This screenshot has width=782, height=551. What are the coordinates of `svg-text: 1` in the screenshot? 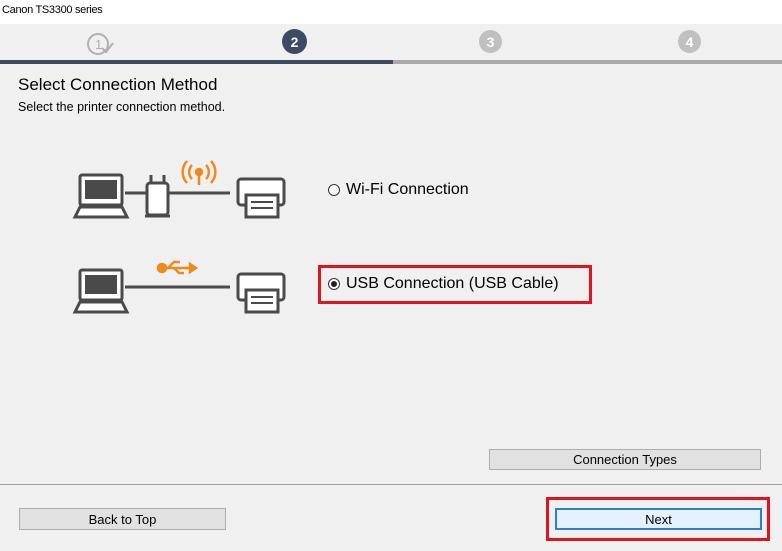 It's located at (98, 44).